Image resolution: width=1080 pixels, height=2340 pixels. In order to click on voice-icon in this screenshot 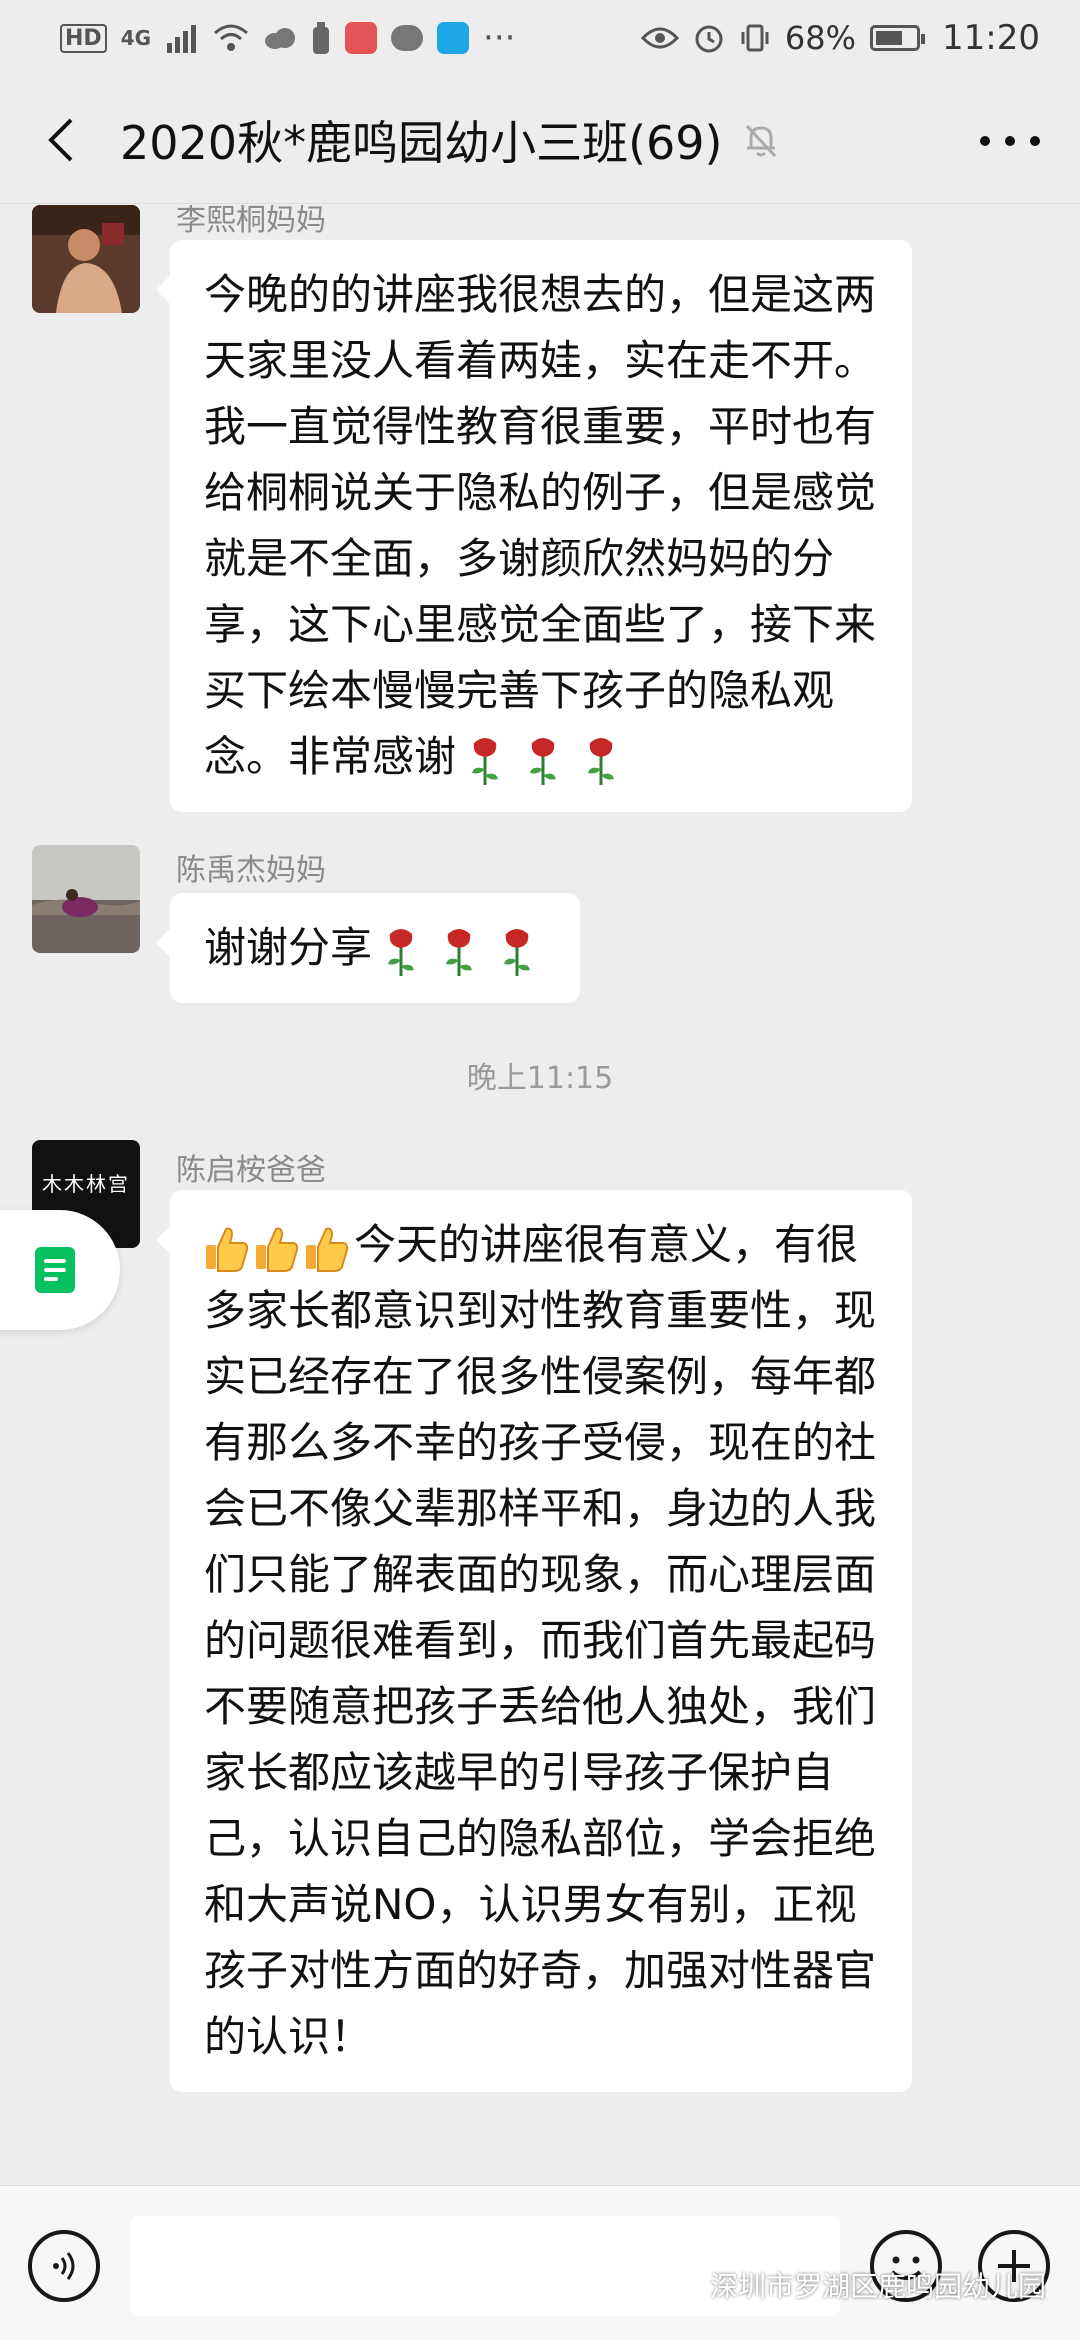, I will do `click(64, 2266)`.